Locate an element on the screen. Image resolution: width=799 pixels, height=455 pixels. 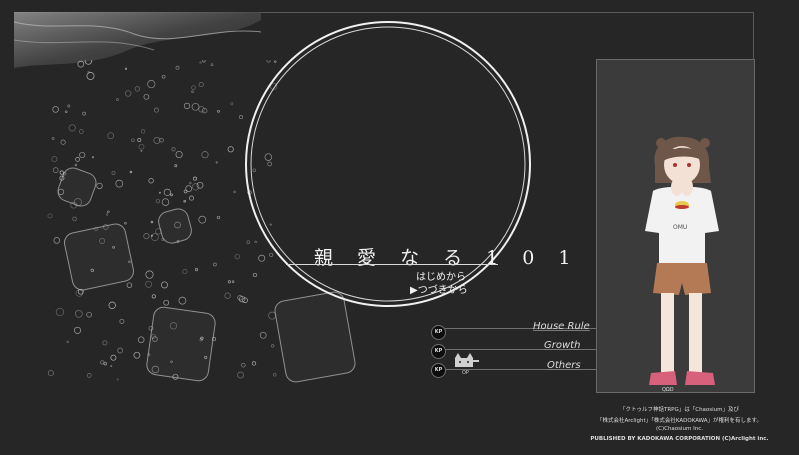
mascot-caption: OP is located at coordinates (465, 373).